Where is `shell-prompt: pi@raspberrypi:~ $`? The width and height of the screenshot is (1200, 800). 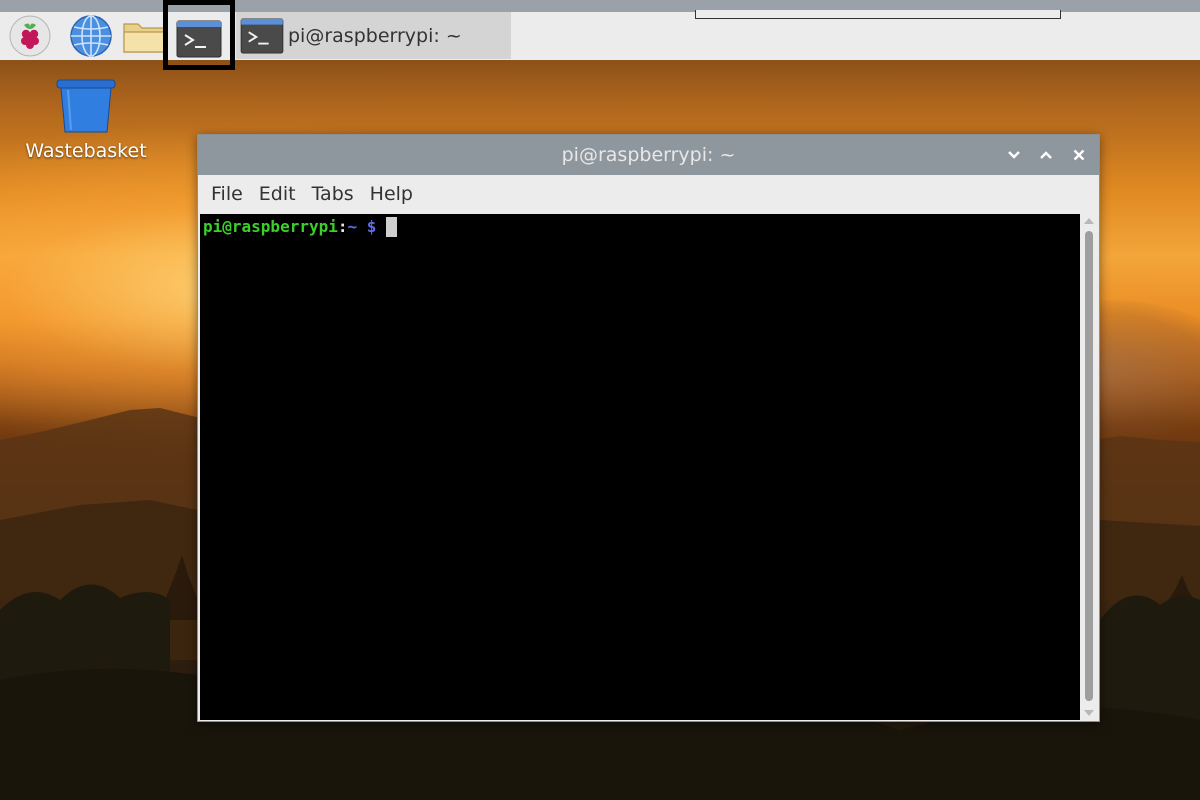 shell-prompt: pi@raspberrypi:~ $ is located at coordinates (300, 227).